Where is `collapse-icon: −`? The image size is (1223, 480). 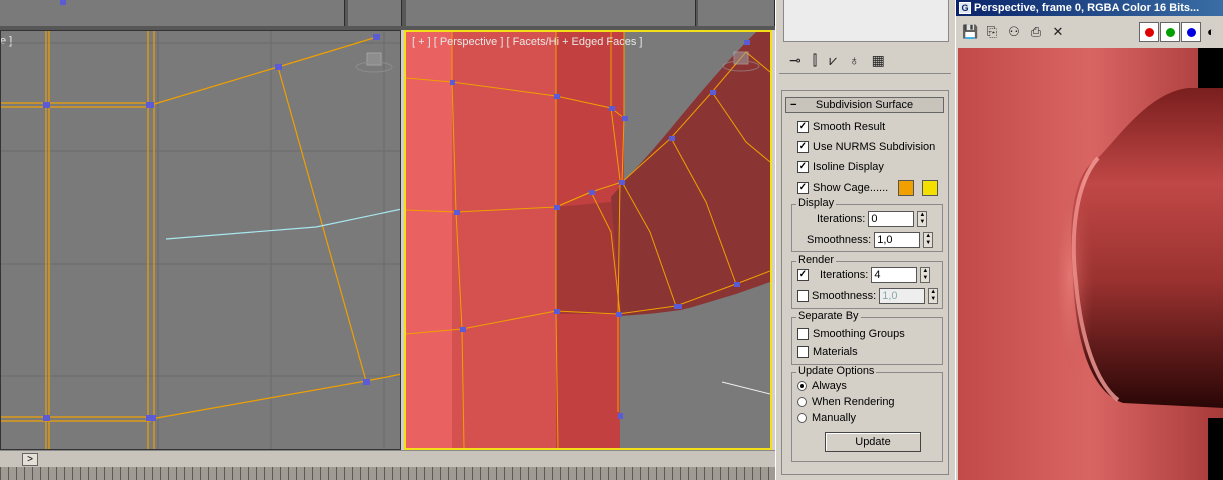 collapse-icon: − is located at coordinates (793, 105).